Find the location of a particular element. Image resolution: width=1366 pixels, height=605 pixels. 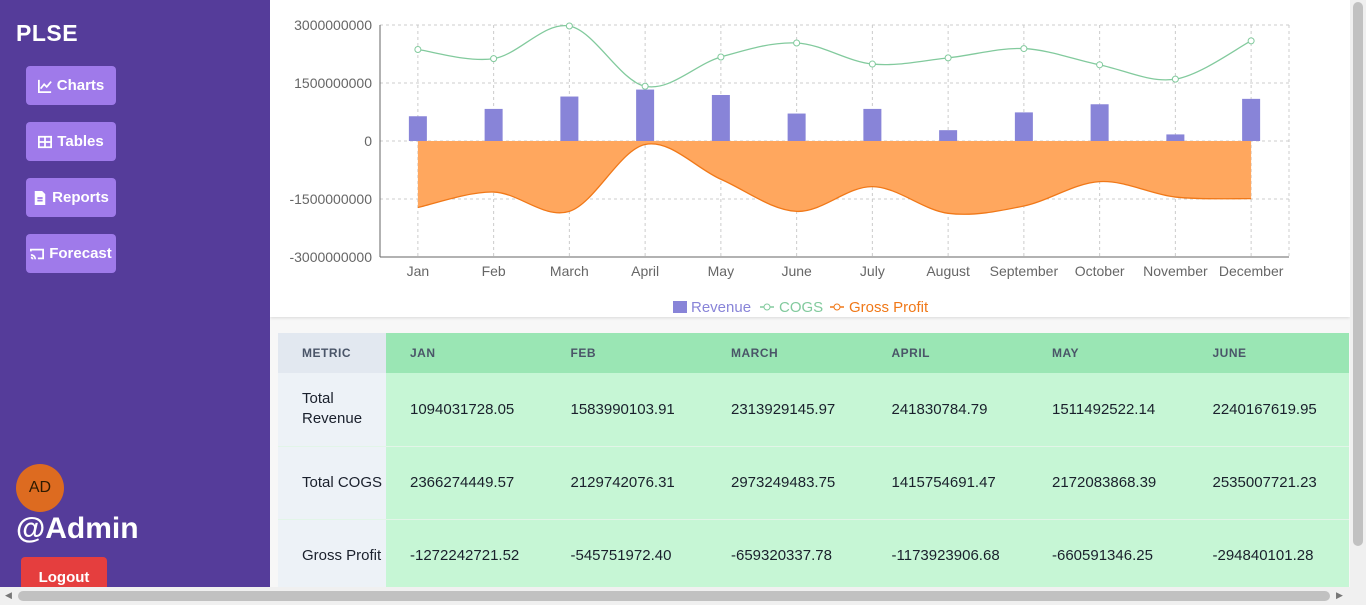

x-tick-label: August is located at coordinates (948, 271).